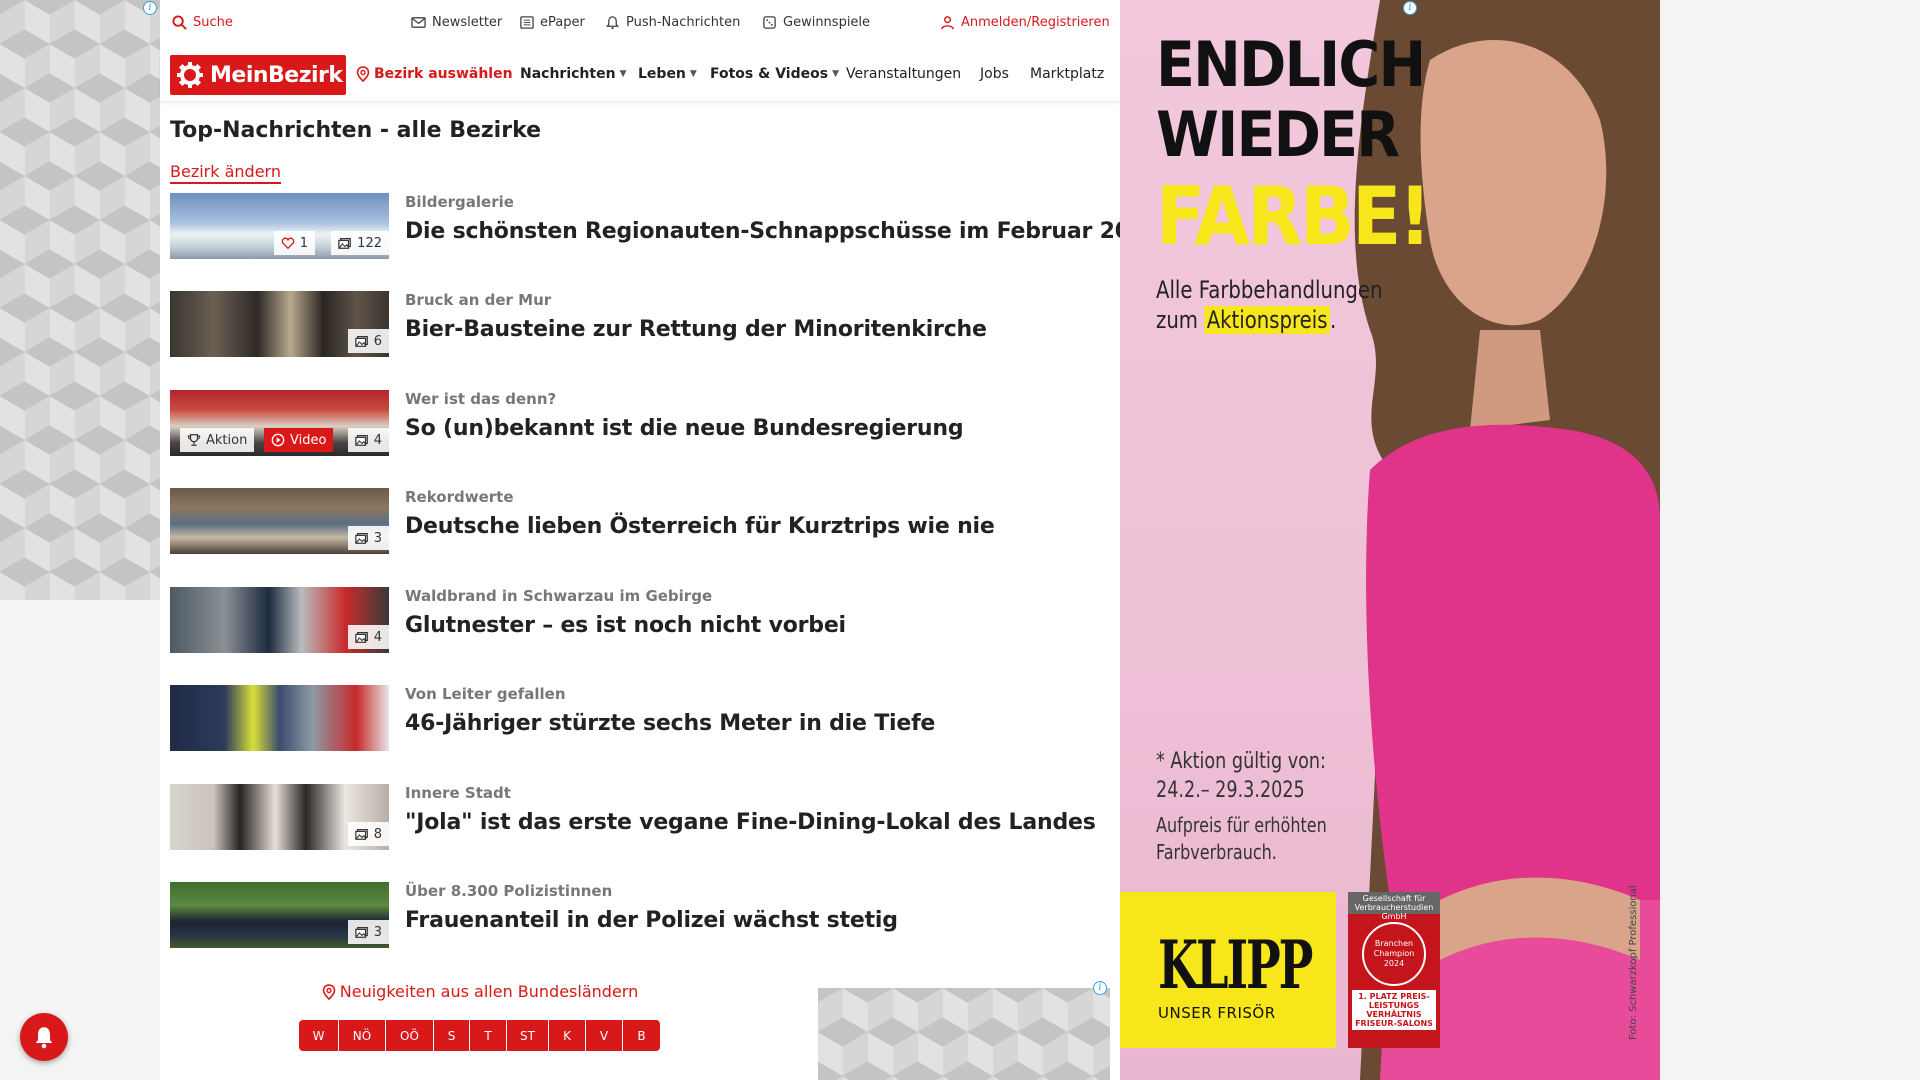 The width and height of the screenshot is (1920, 1080). What do you see at coordinates (258, 75) in the screenshot?
I see `meinbezirk-logo: MeinBezirk` at bounding box center [258, 75].